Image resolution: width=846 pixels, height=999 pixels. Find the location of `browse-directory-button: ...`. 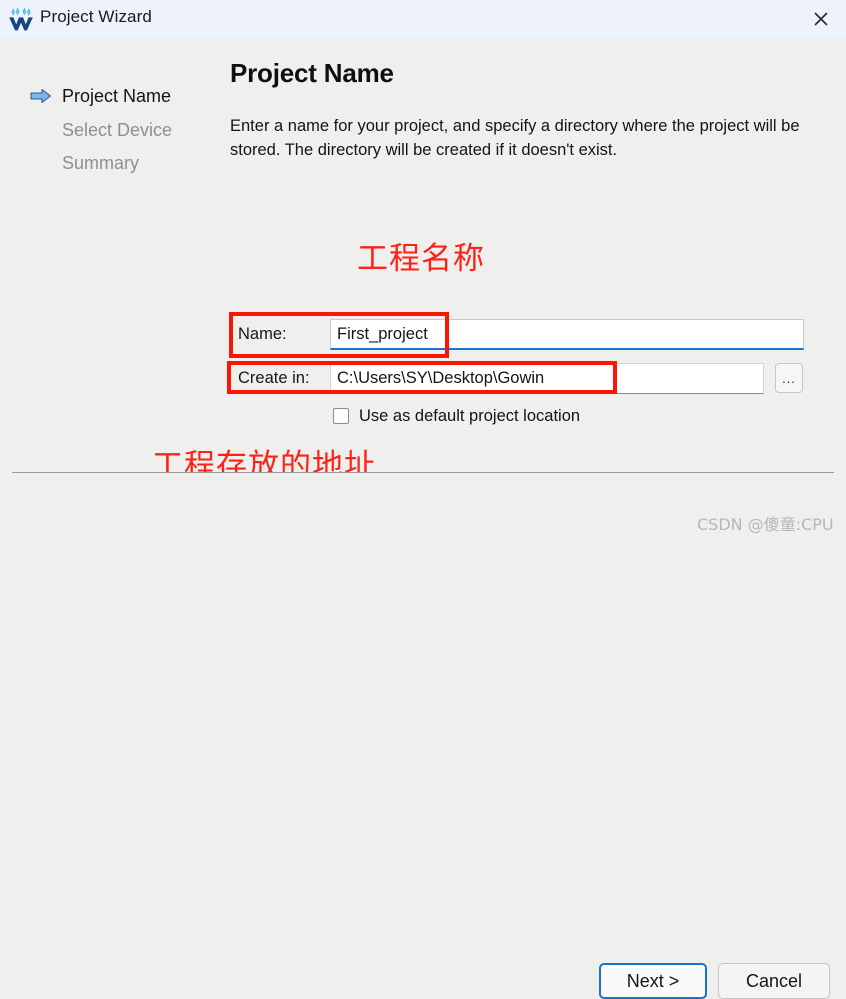

browse-directory-button: ... is located at coordinates (789, 378).